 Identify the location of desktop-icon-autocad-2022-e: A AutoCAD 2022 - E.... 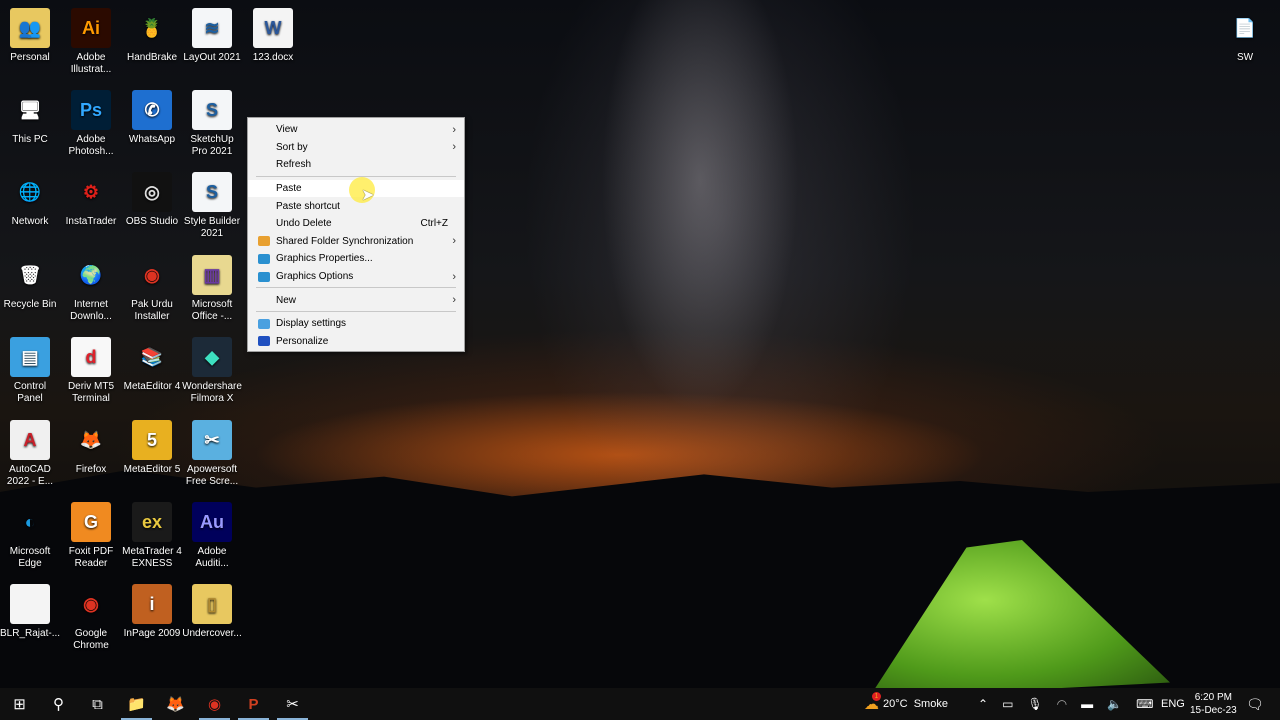
(30, 454).